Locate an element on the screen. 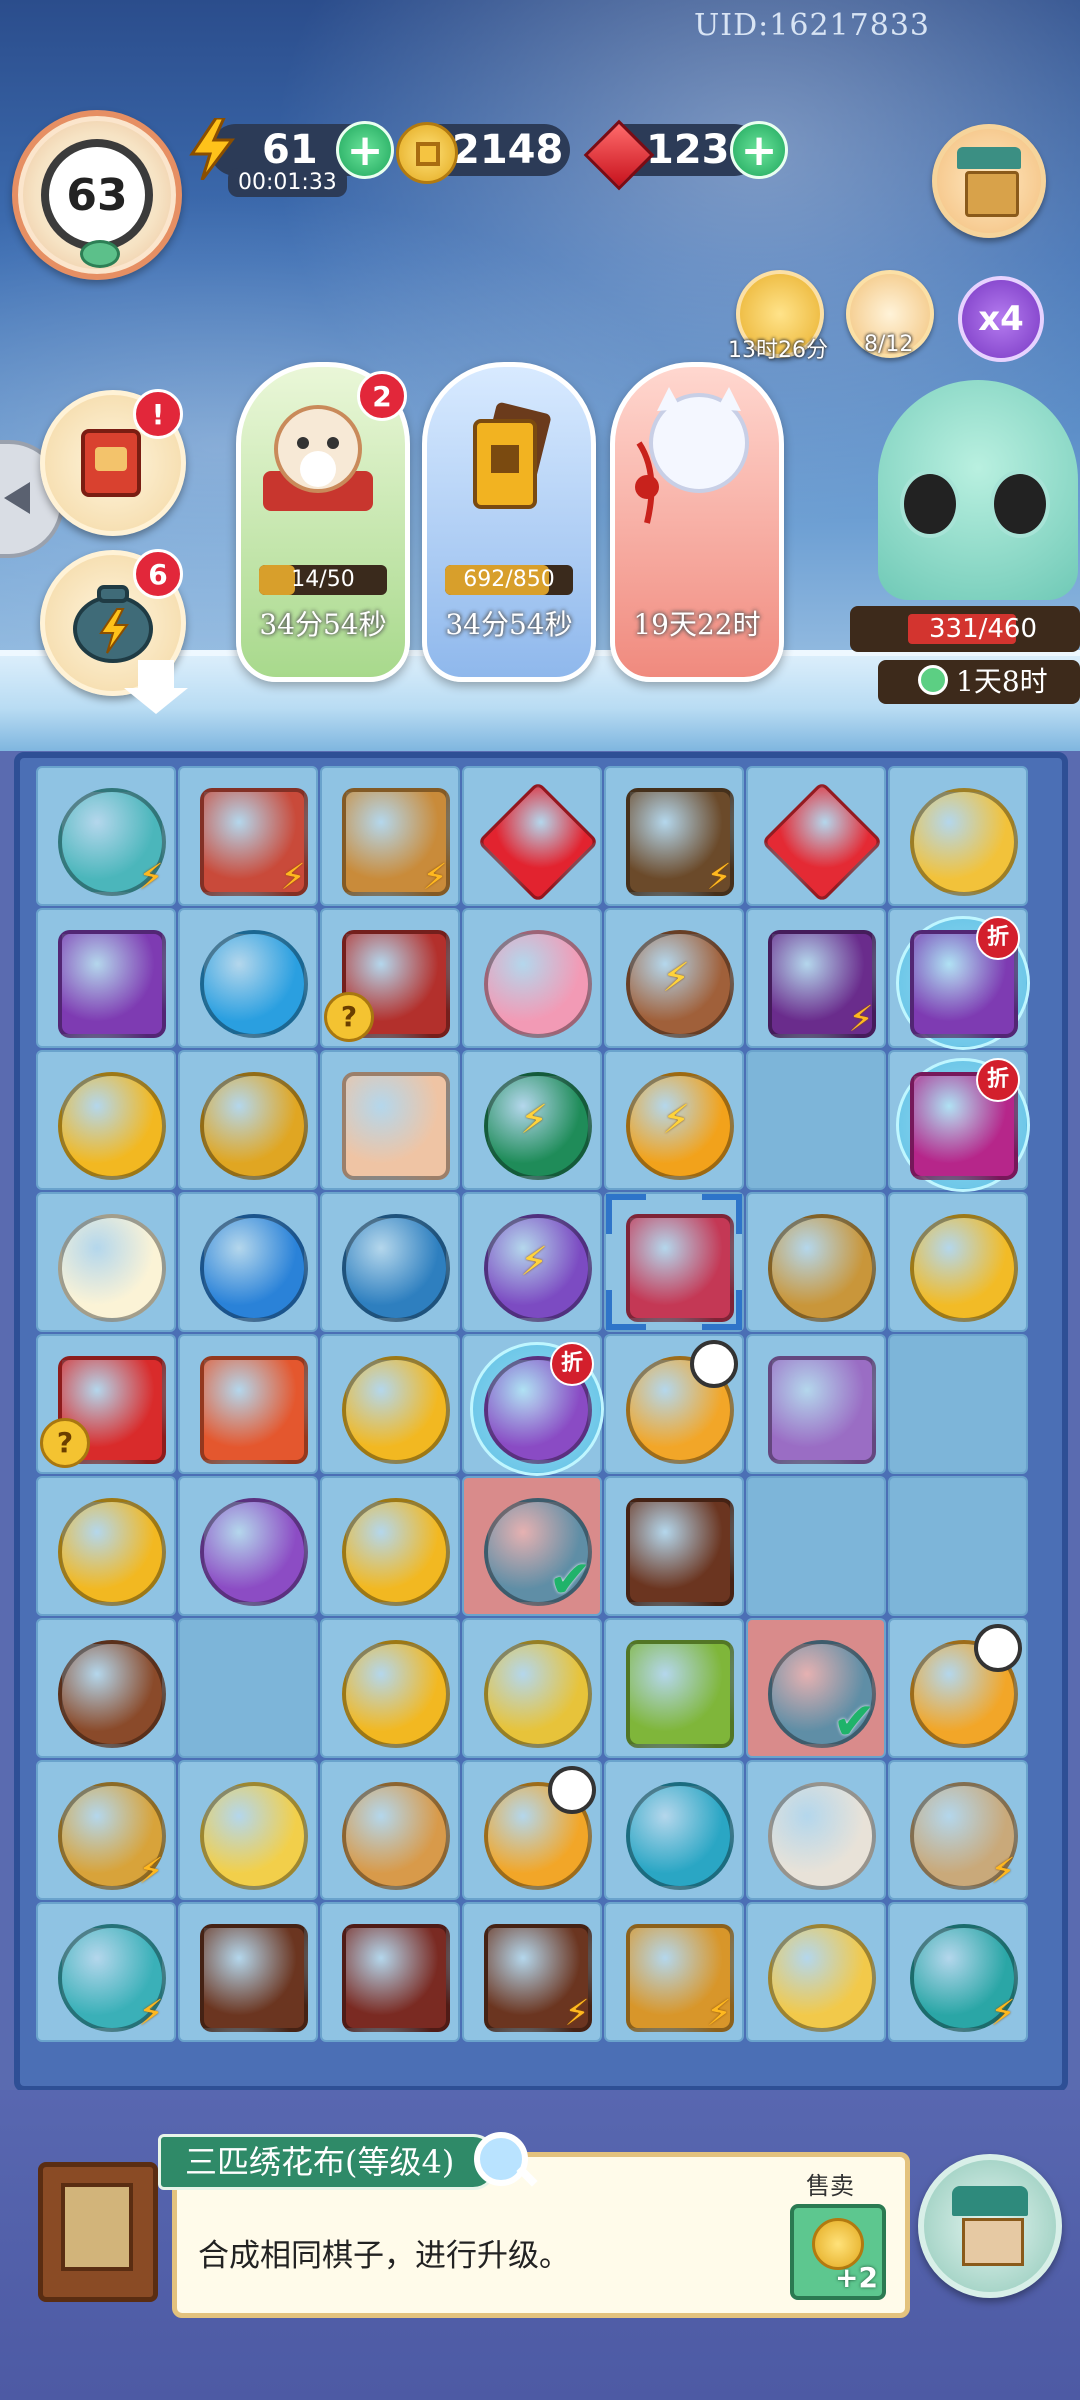 The image size is (1080, 2400). temple-button is located at coordinates (989, 181).